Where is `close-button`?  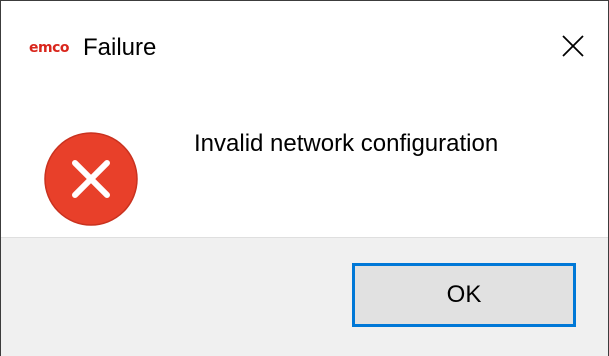
close-button is located at coordinates (573, 46).